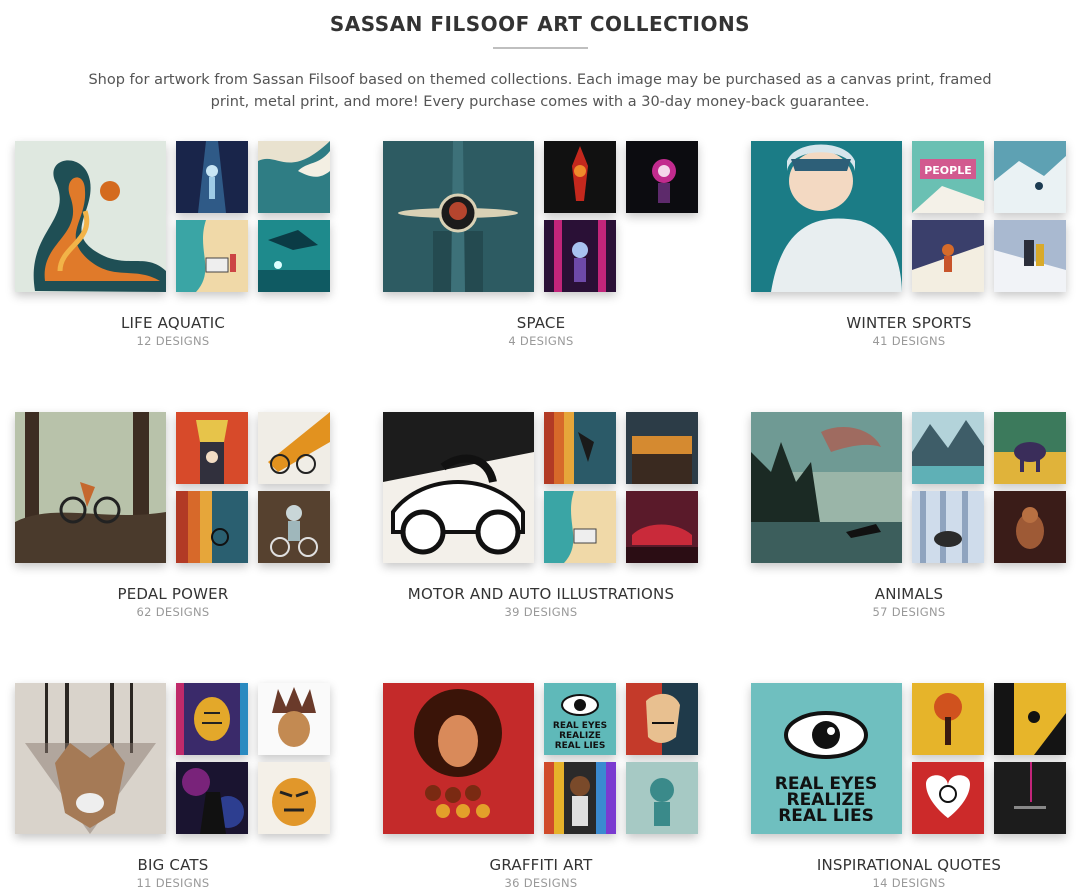 This screenshot has height=895, width=1080. I want to click on collection-preview-image: PEOPLE, so click(948, 177).